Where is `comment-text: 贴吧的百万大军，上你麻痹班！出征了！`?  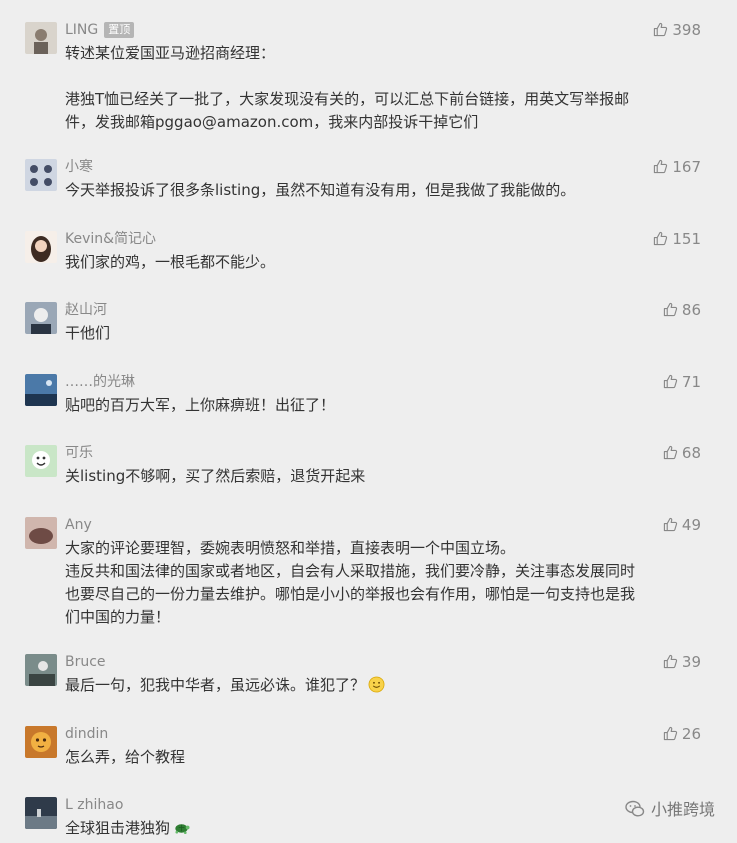 comment-text: 贴吧的百万大军，上你麻痹班！出征了！ is located at coordinates (385, 405).